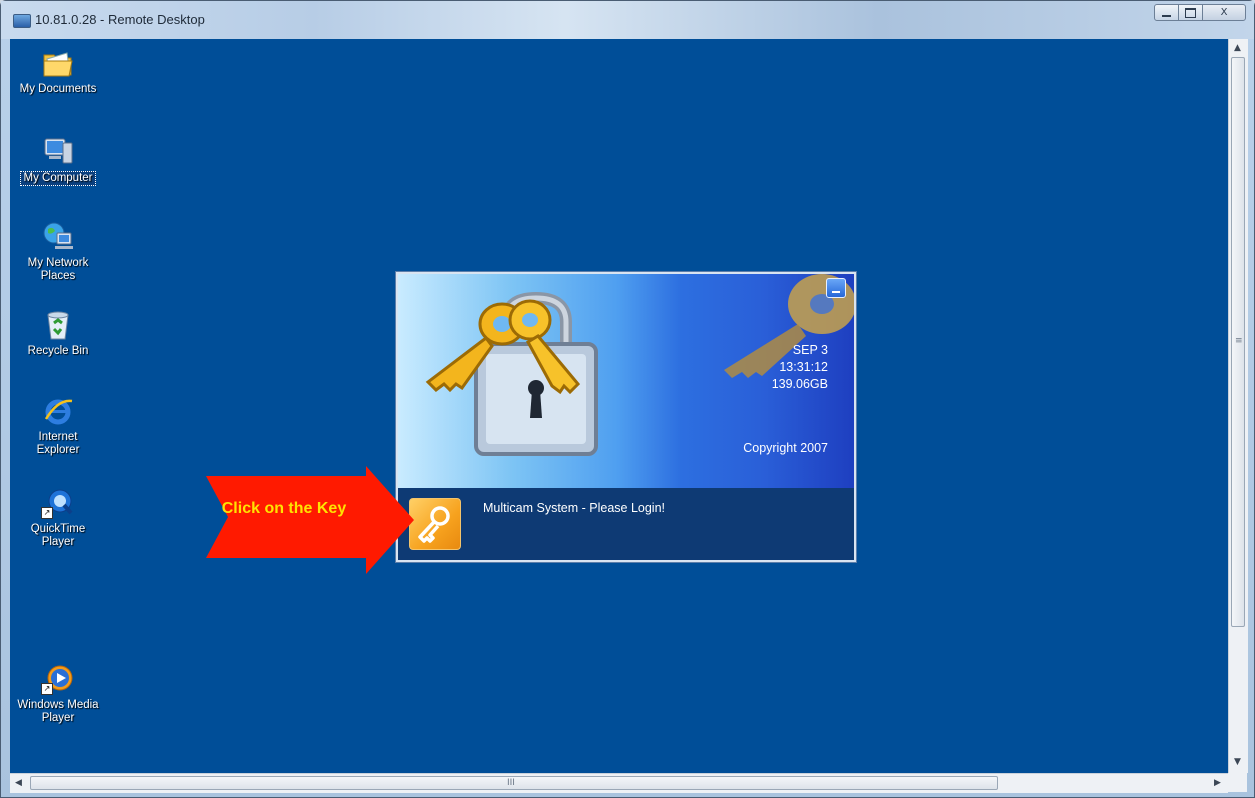  What do you see at coordinates (58, 535) in the screenshot?
I see `icon-label: QuickTime Player` at bounding box center [58, 535].